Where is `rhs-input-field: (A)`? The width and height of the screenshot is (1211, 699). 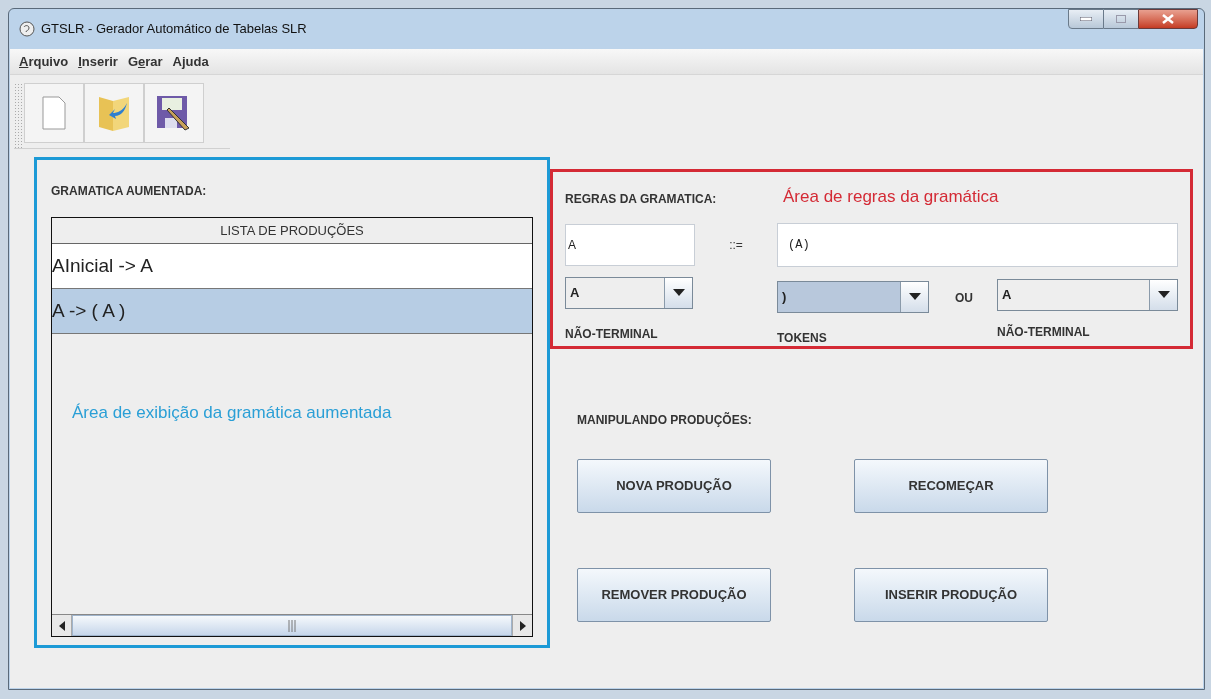 rhs-input-field: (A) is located at coordinates (977, 244).